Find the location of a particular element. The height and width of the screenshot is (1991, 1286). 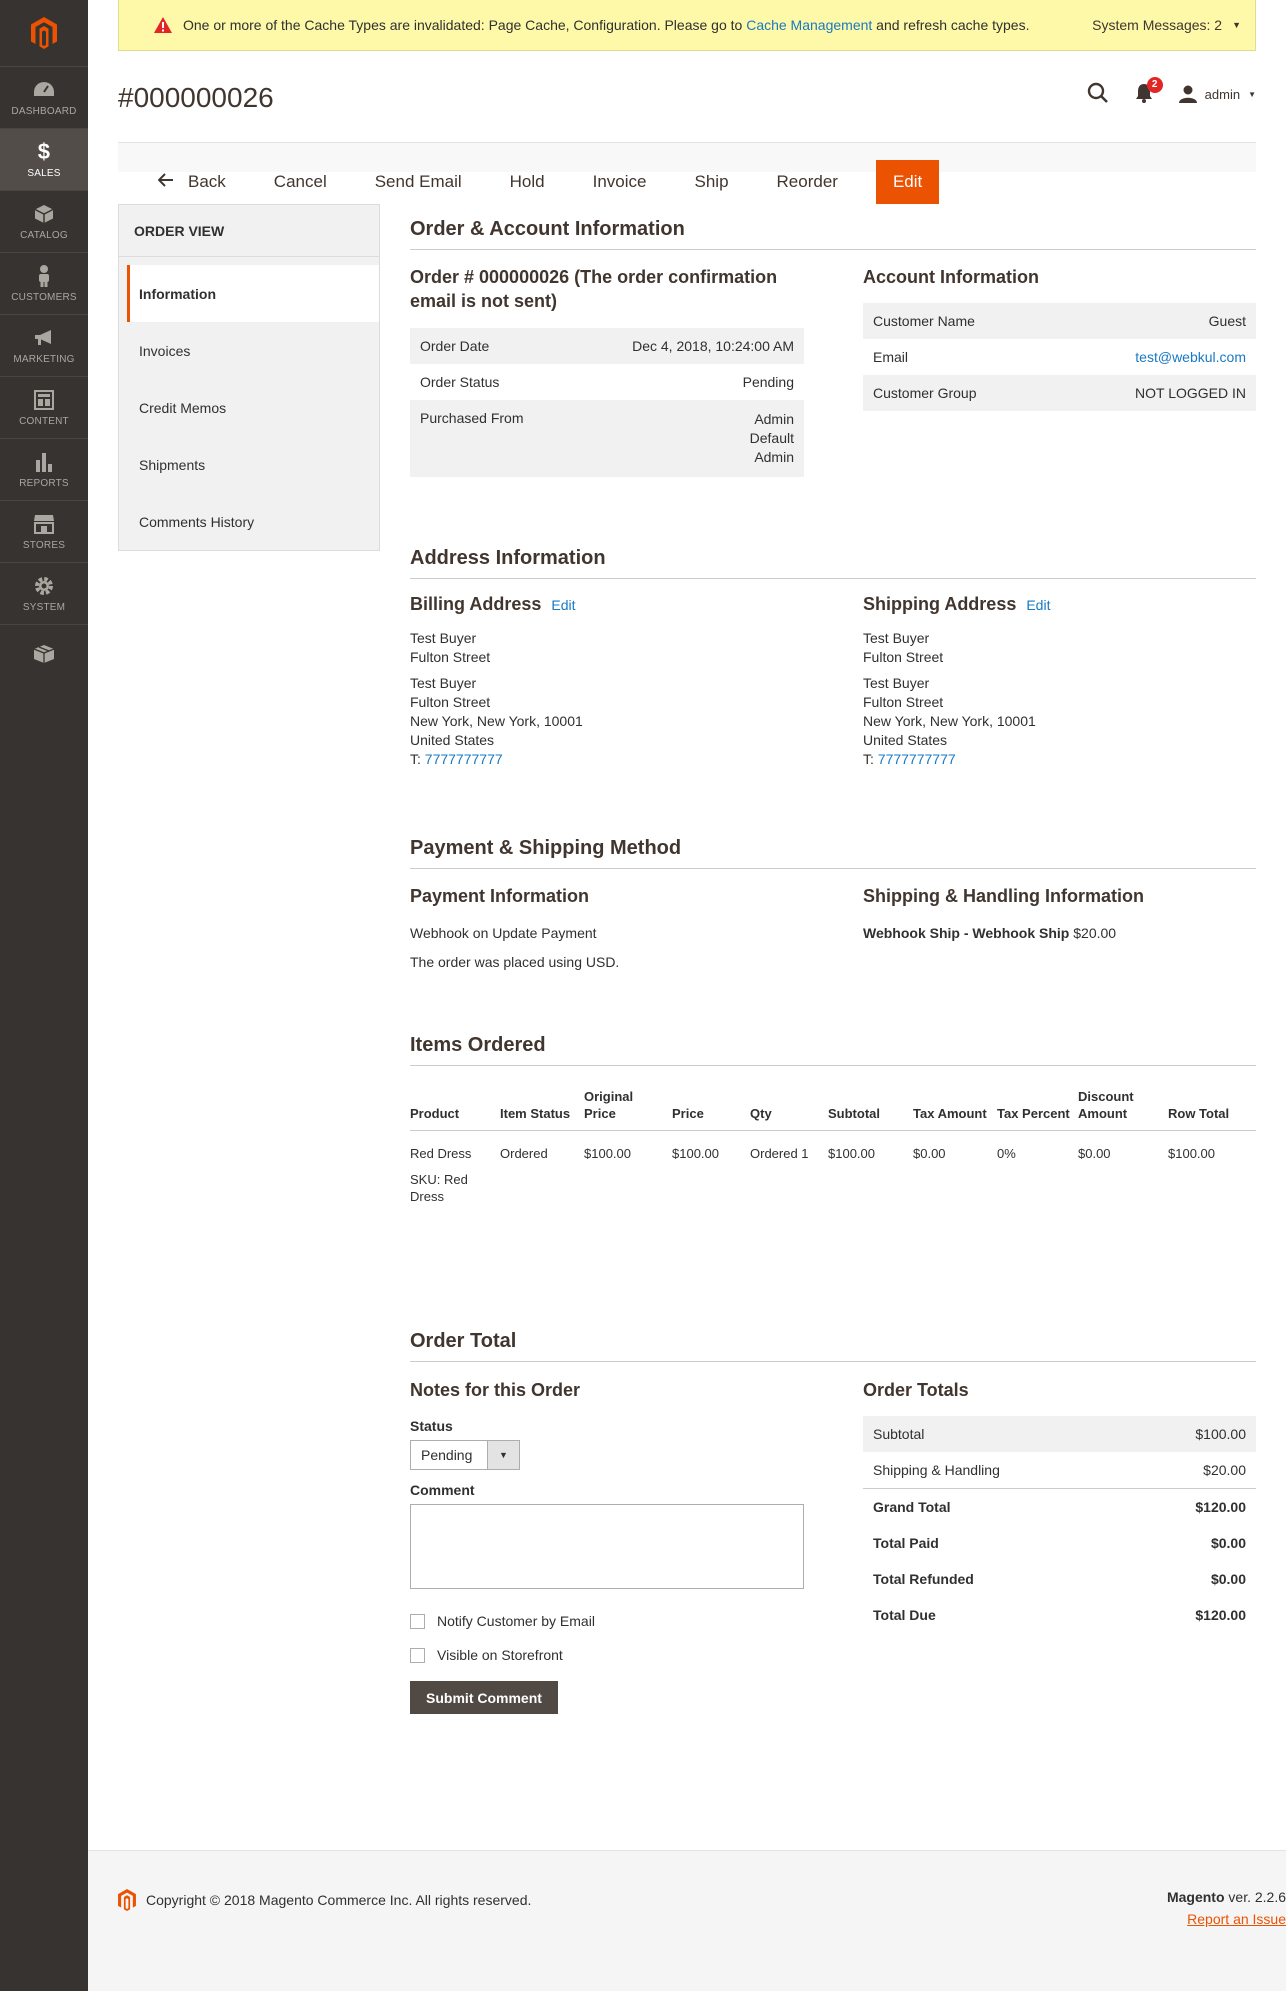

notify-customer-checkbox is located at coordinates (417, 1621).